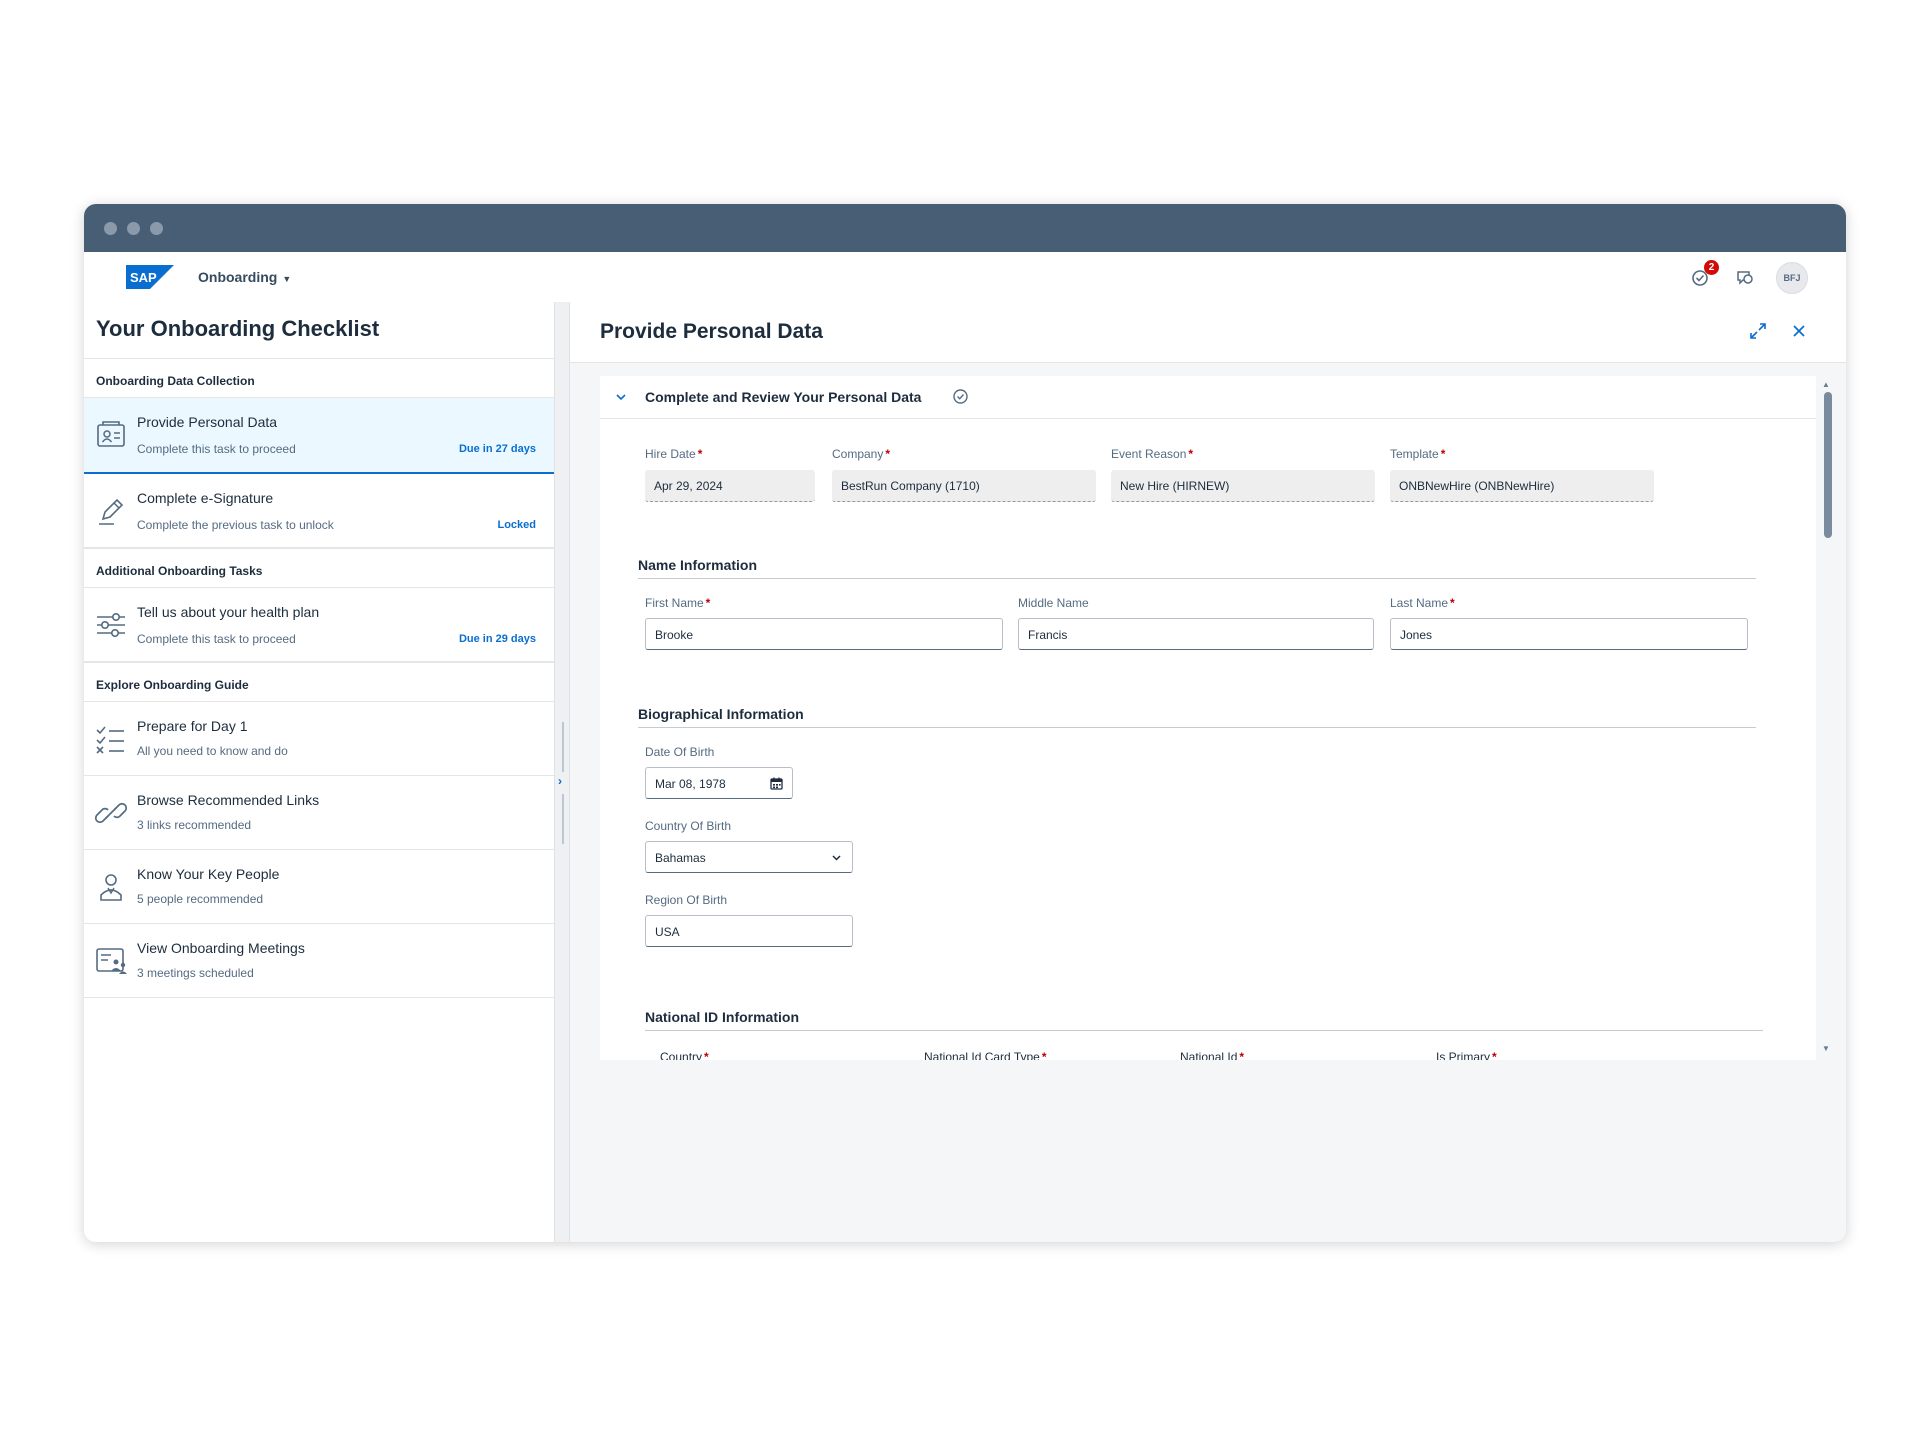  I want to click on shell-bar: SAP Onboarding ▼ 2 BFJ, so click(965, 277).